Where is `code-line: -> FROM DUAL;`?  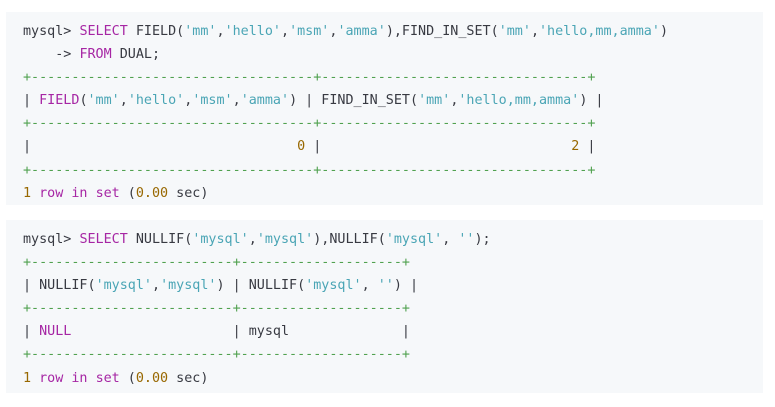
code-line: -> FROM DUAL; is located at coordinates (393, 54).